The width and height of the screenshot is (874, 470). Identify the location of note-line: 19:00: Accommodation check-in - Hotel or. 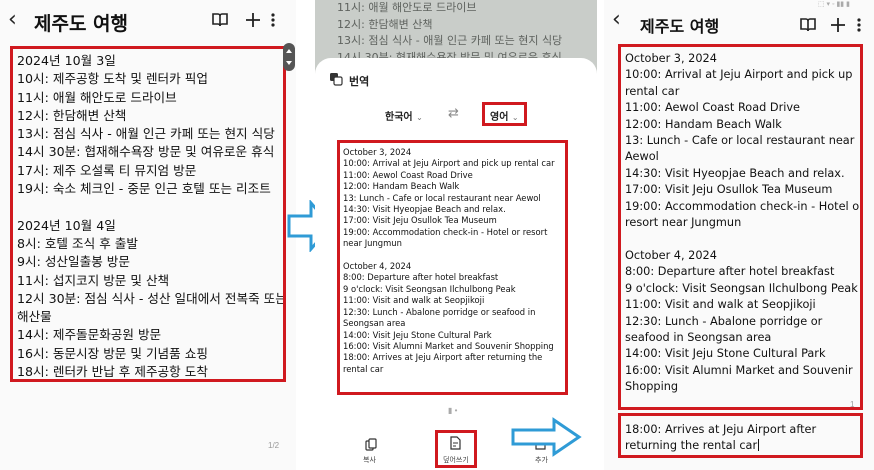
(742, 206).